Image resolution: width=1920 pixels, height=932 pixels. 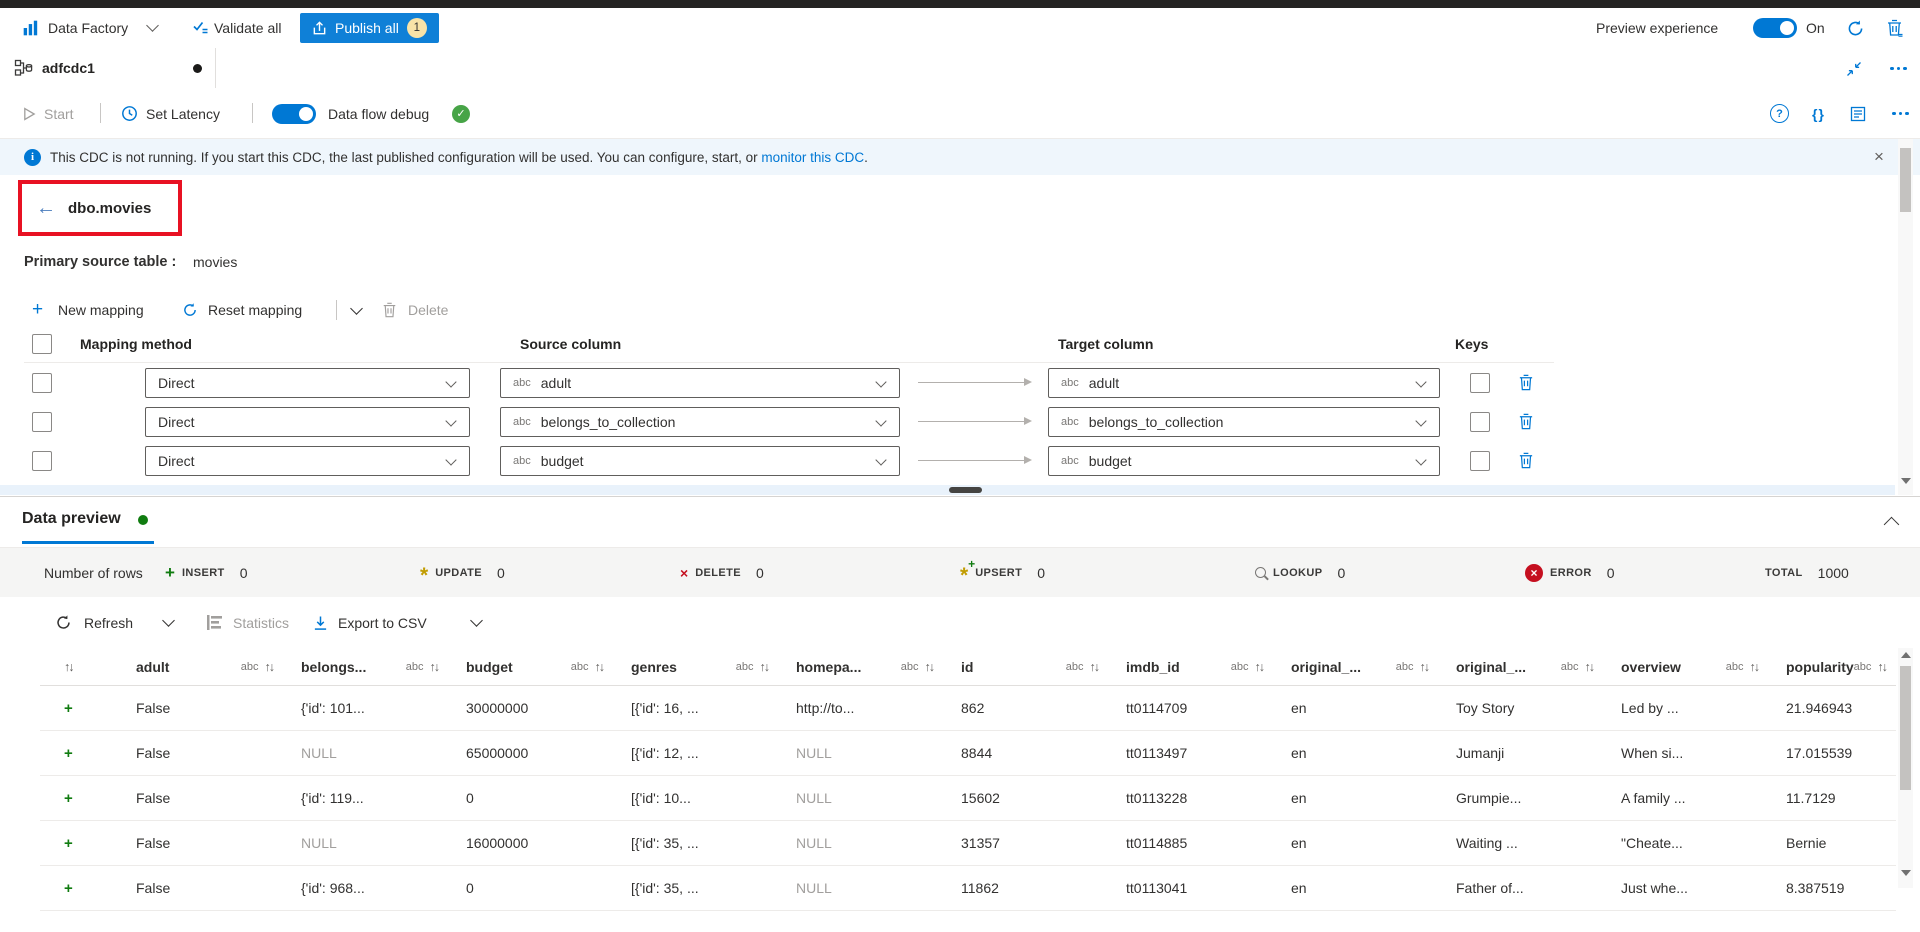 I want to click on tab-more-options-icon, so click(x=1898, y=68).